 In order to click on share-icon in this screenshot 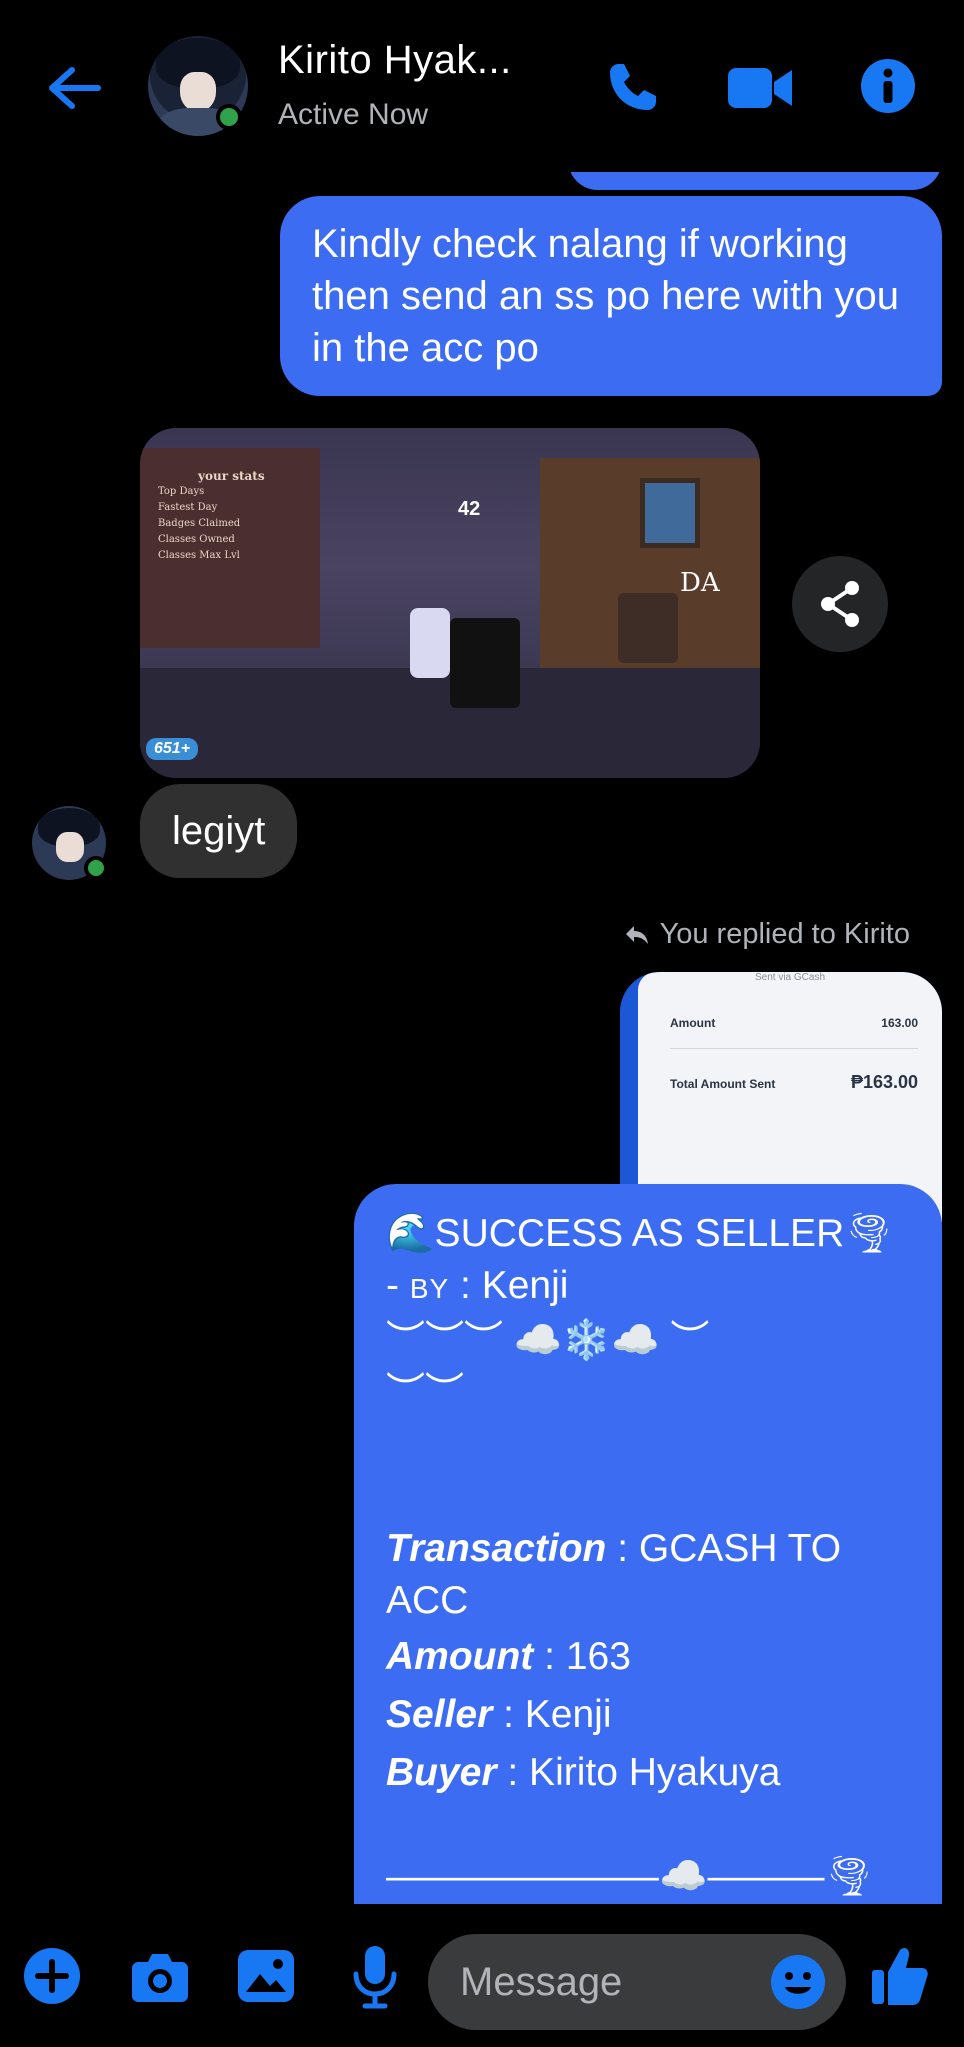, I will do `click(840, 604)`.